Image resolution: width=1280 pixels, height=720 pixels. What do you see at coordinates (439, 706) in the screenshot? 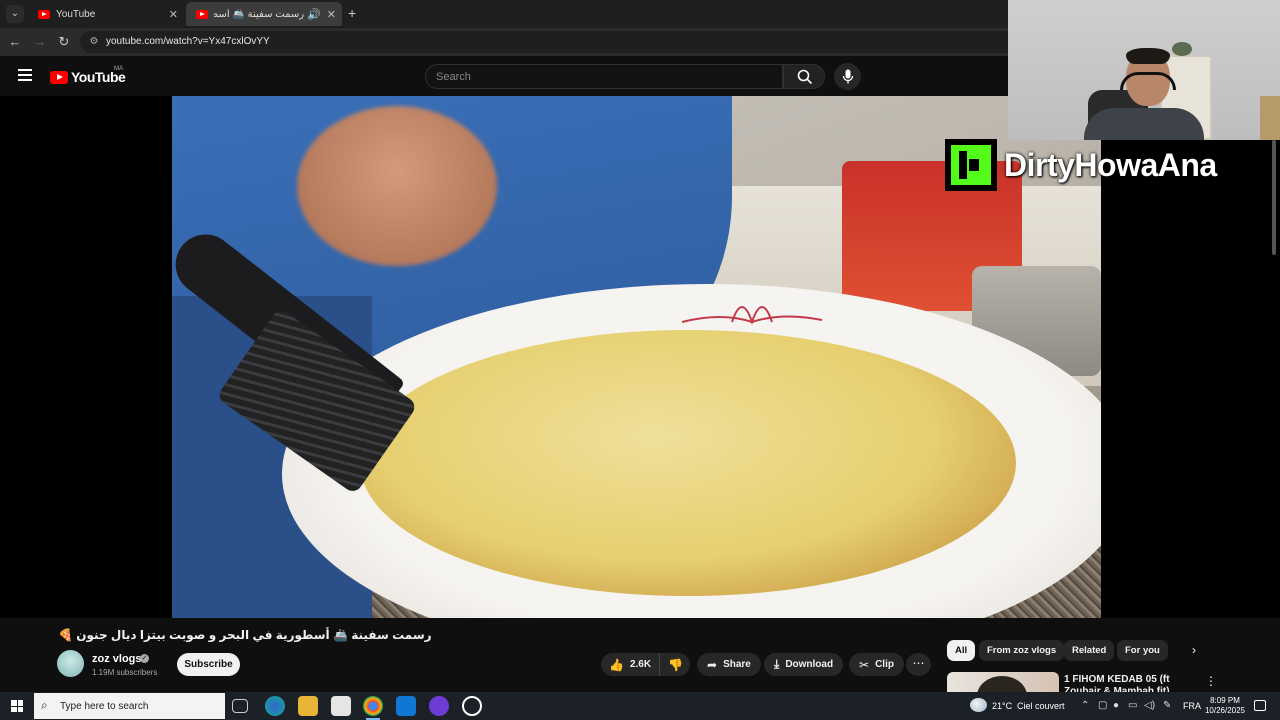
I see `messenger-icon` at bounding box center [439, 706].